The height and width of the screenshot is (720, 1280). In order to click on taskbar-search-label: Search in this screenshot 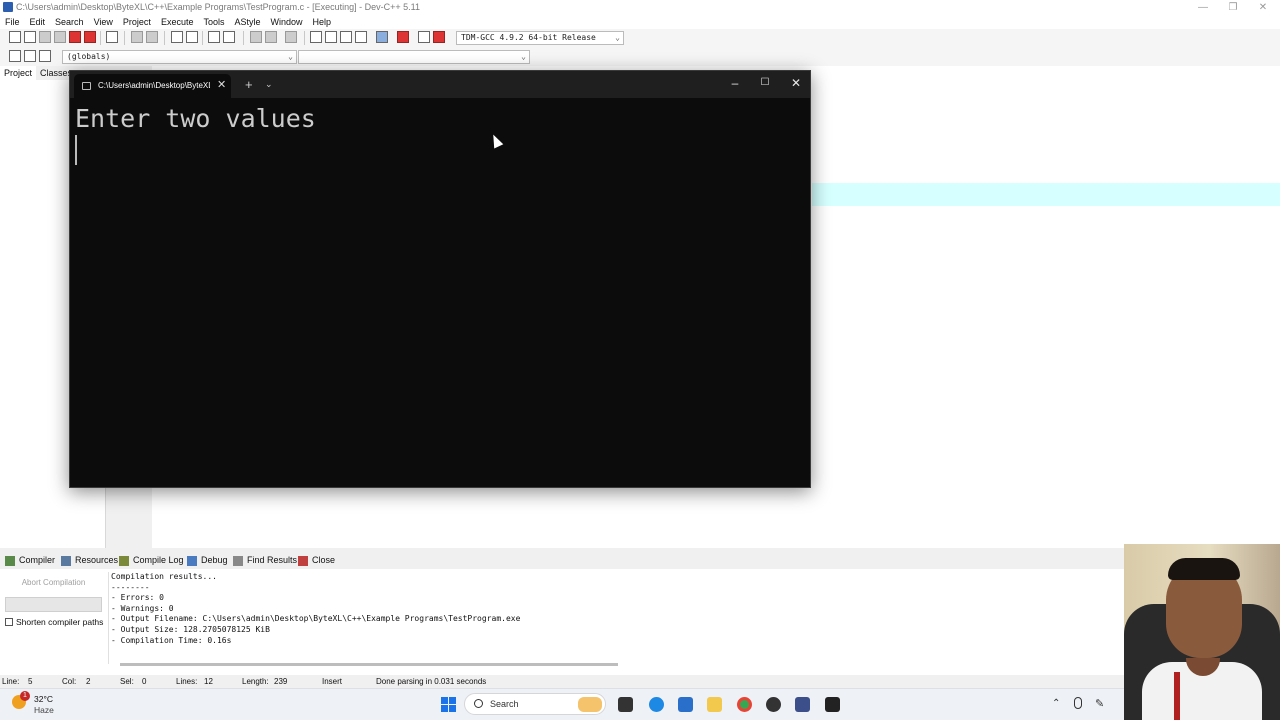, I will do `click(504, 704)`.